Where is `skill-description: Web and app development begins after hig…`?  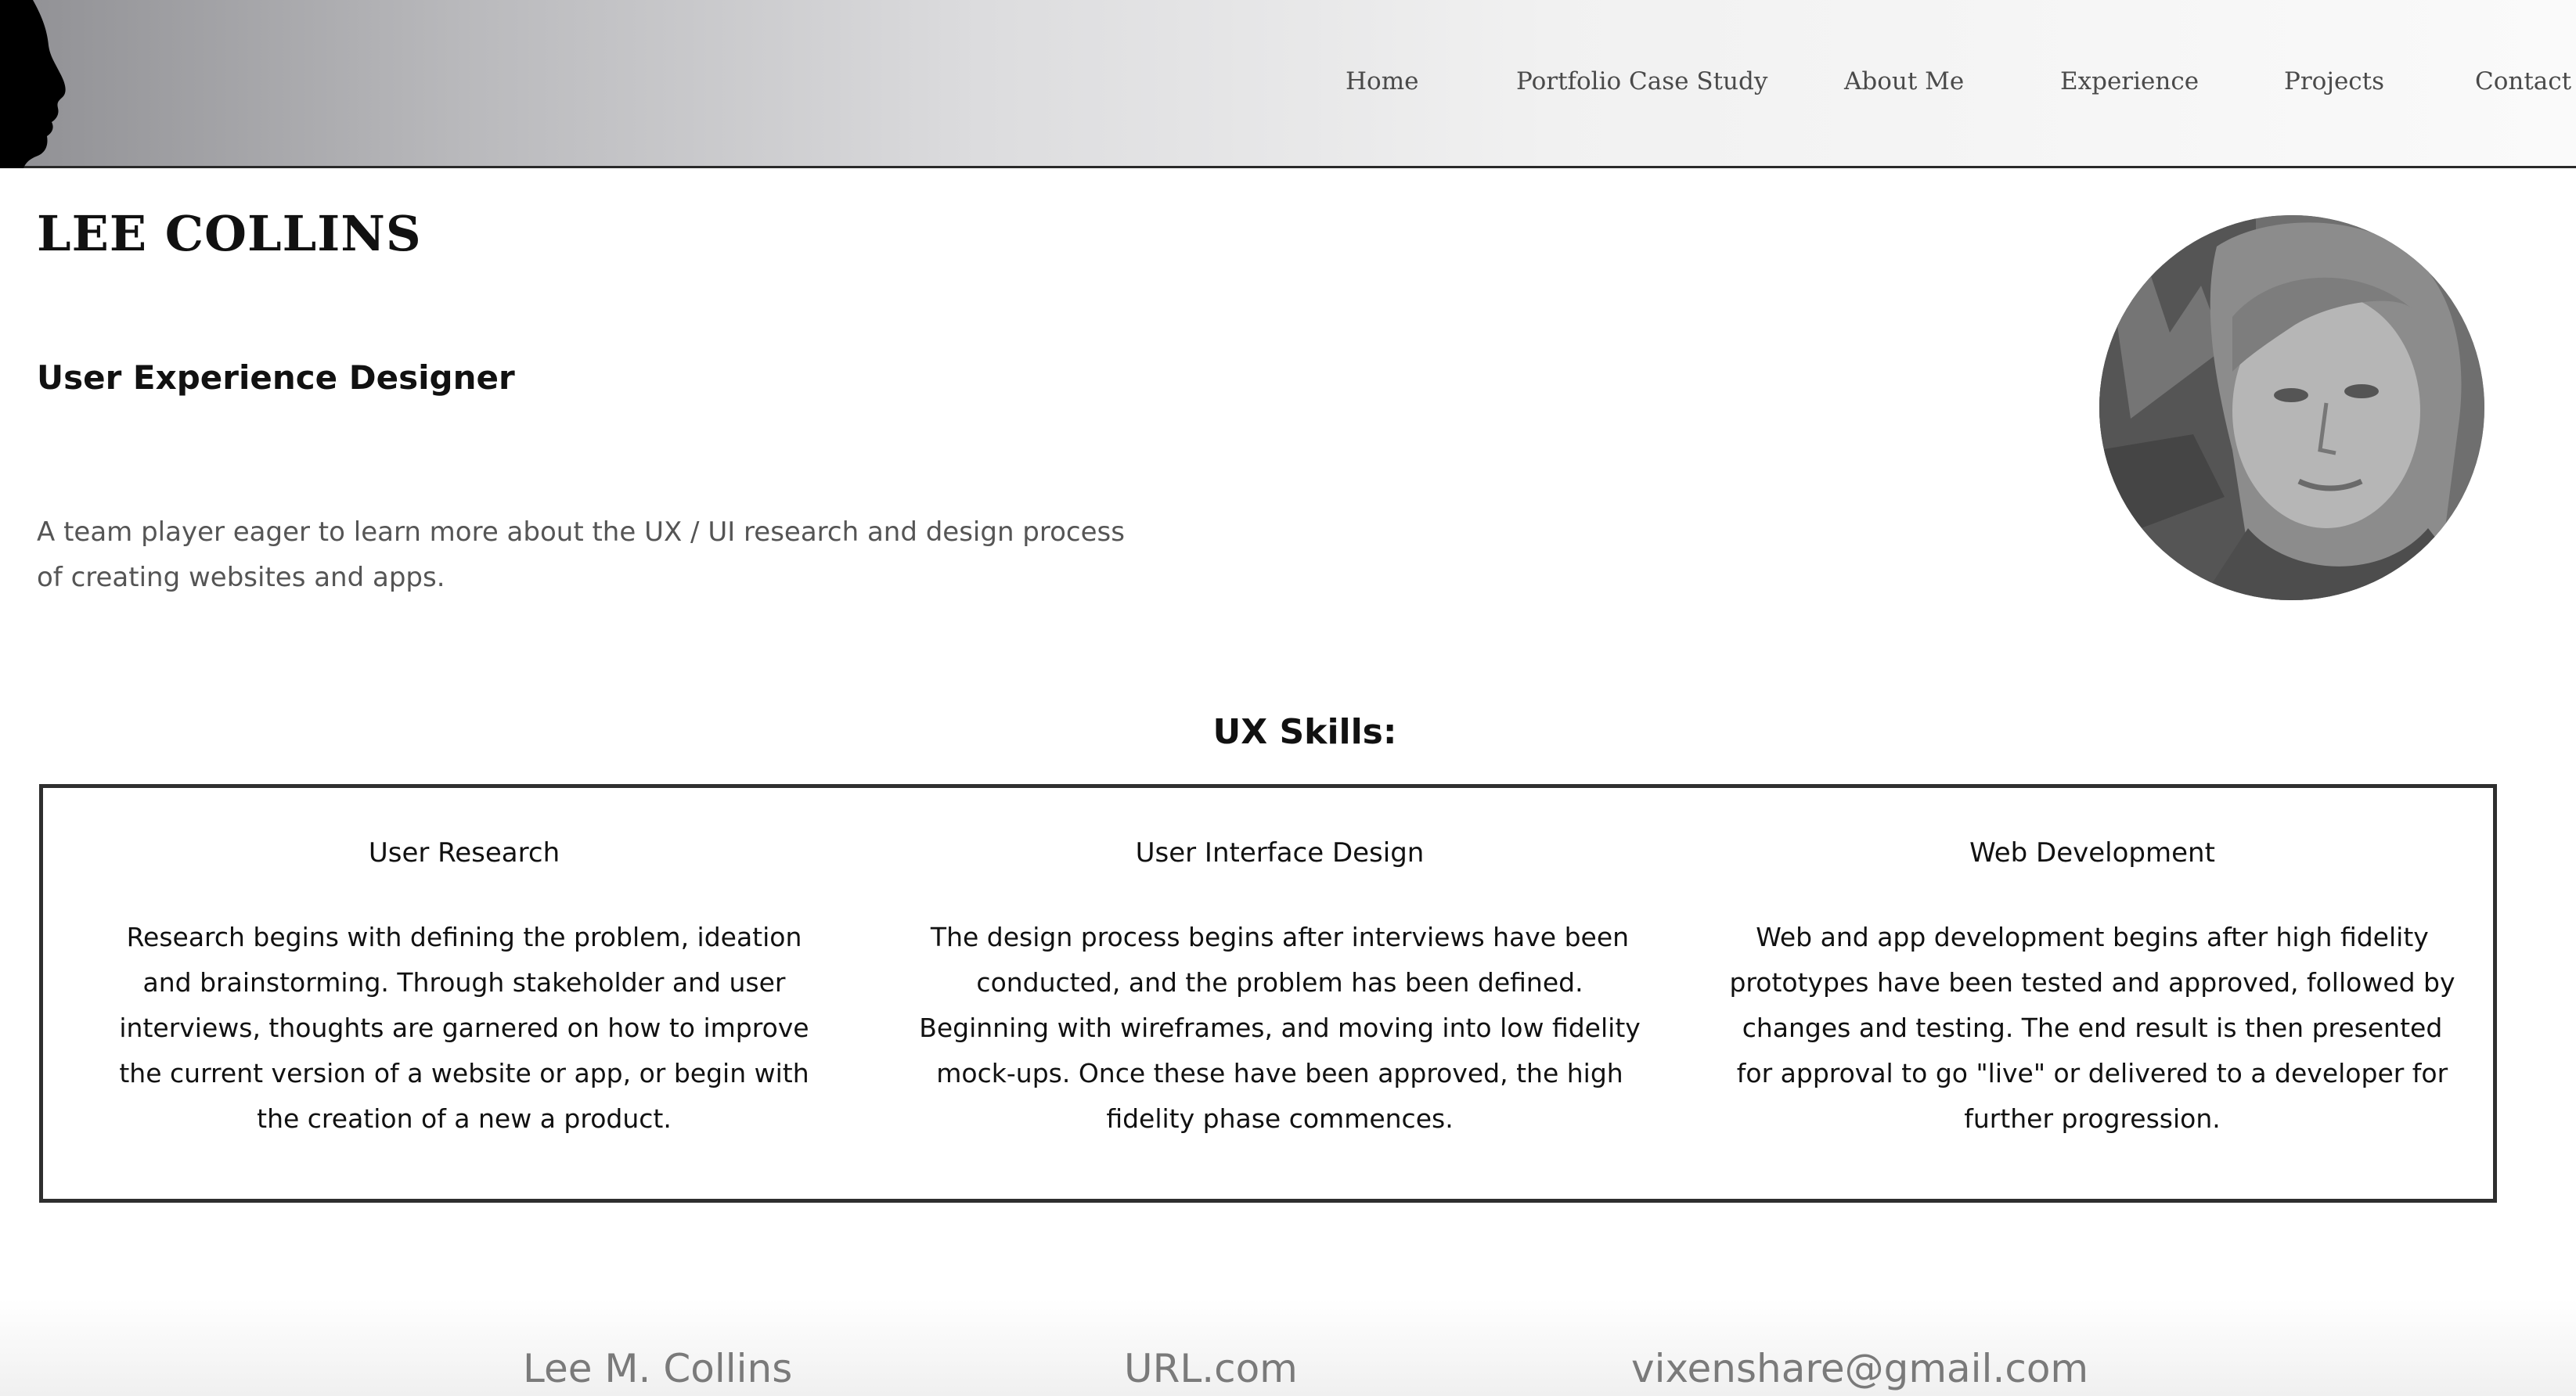 skill-description: Web and app development begins after hig… is located at coordinates (2092, 1028).